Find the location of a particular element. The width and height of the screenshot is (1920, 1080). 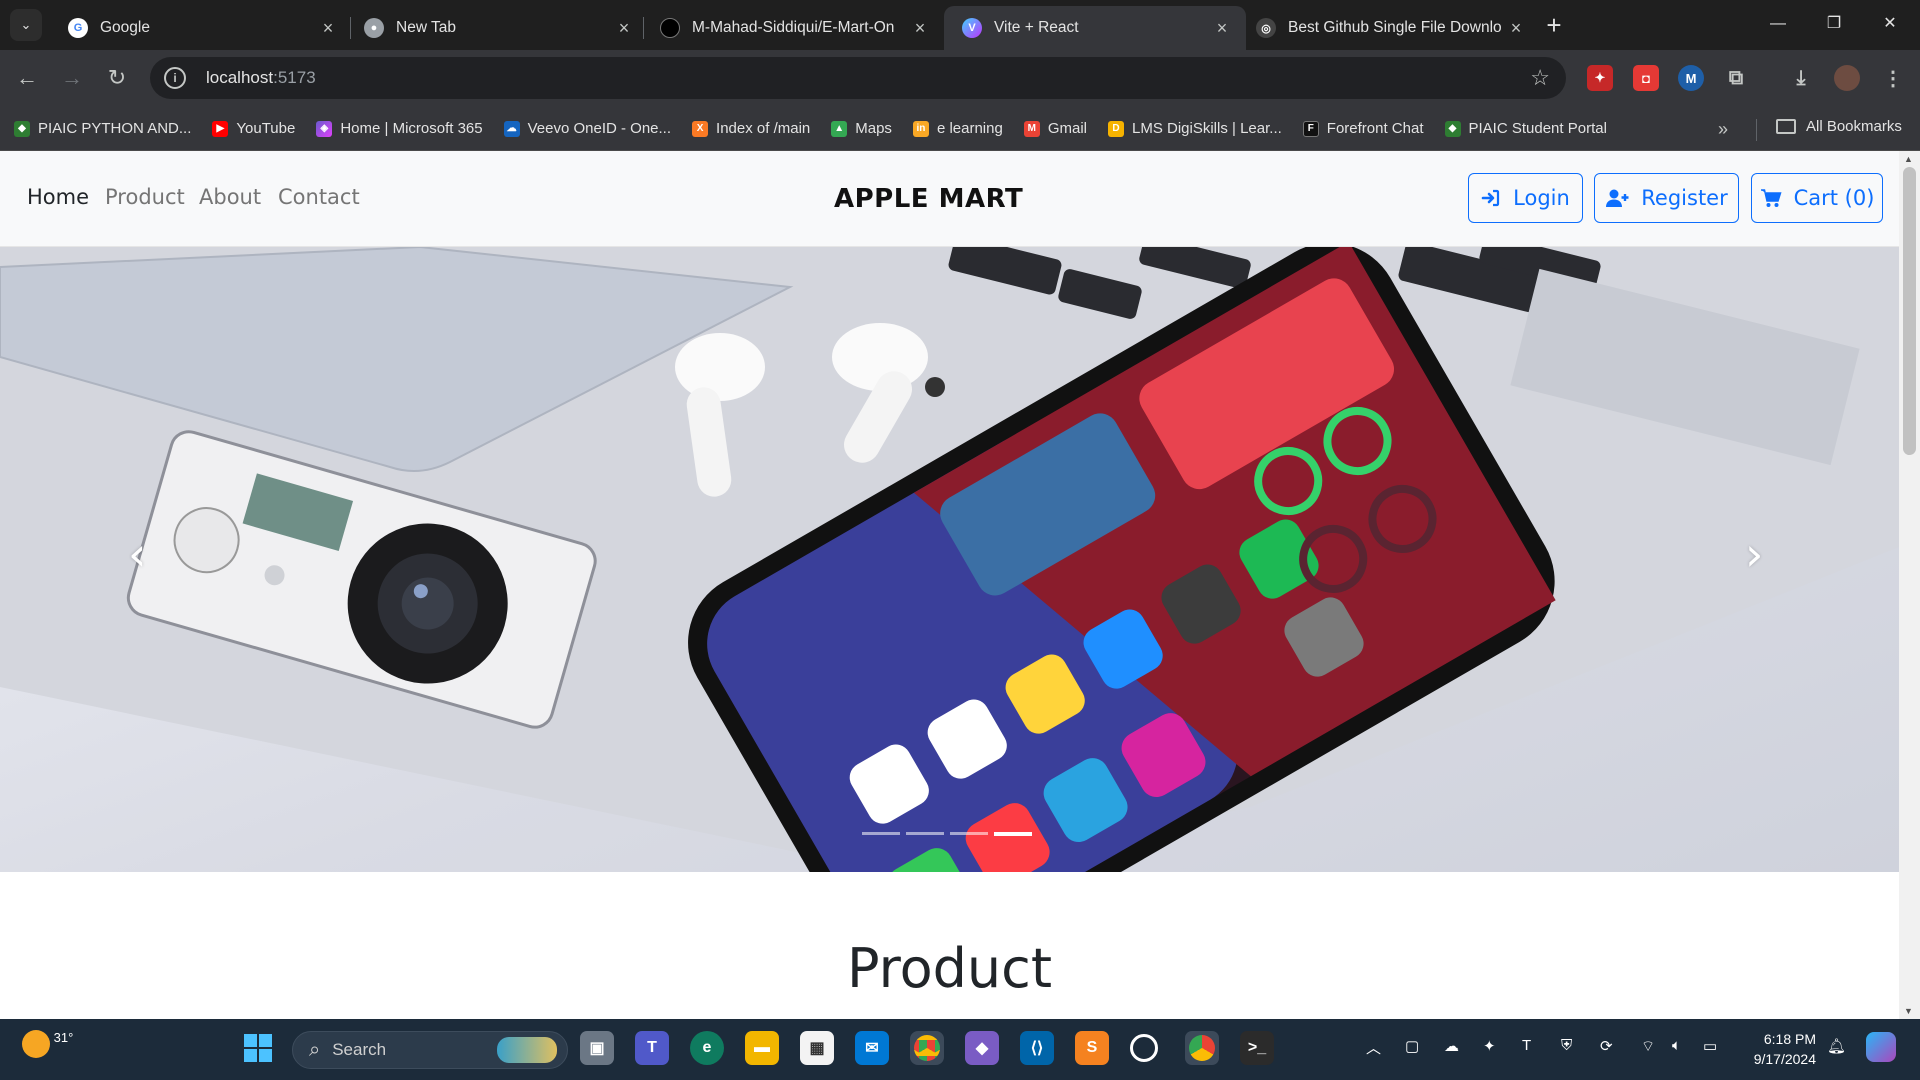

file-explorer-icon: ▬ is located at coordinates (762, 1048).